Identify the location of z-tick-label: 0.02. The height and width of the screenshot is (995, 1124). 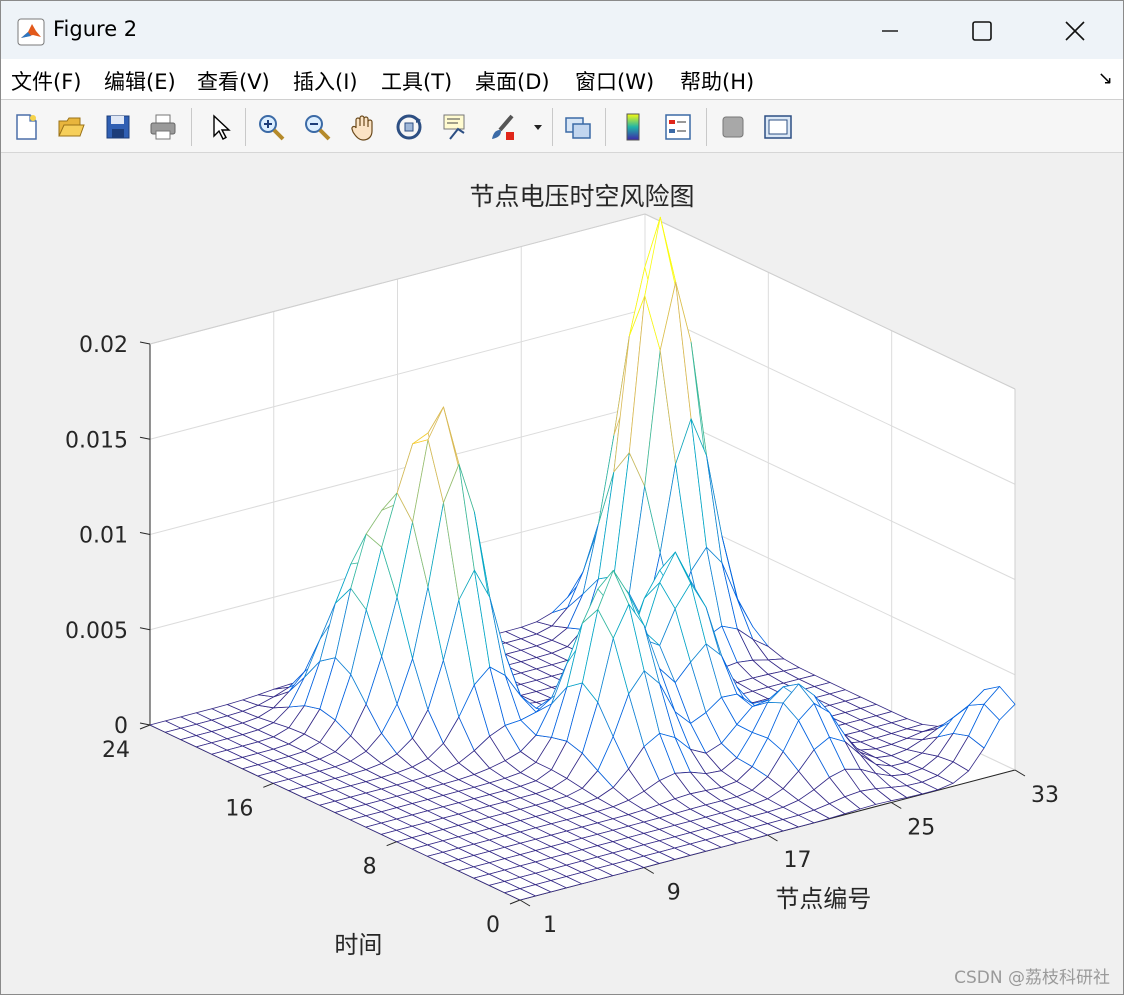
(103, 345).